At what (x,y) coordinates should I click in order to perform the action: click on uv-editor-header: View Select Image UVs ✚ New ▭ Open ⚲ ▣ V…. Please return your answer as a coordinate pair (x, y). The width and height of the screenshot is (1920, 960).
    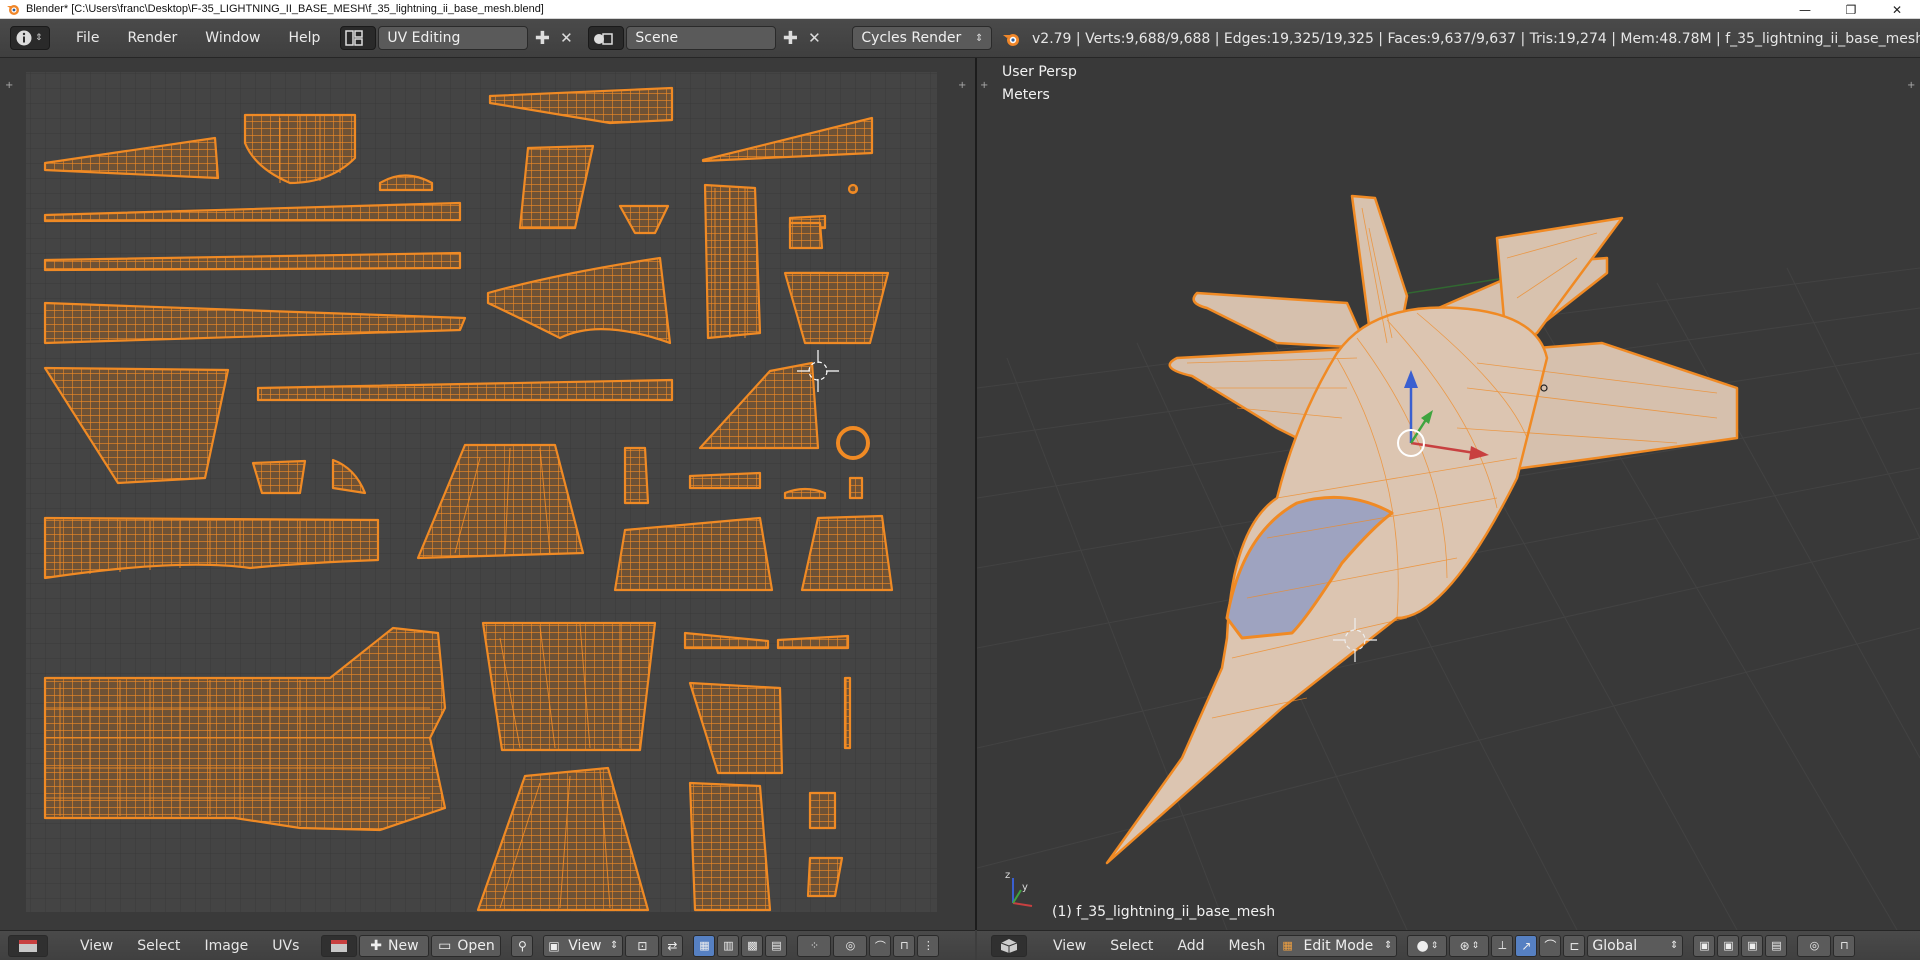
    Looking at the image, I should click on (487, 945).